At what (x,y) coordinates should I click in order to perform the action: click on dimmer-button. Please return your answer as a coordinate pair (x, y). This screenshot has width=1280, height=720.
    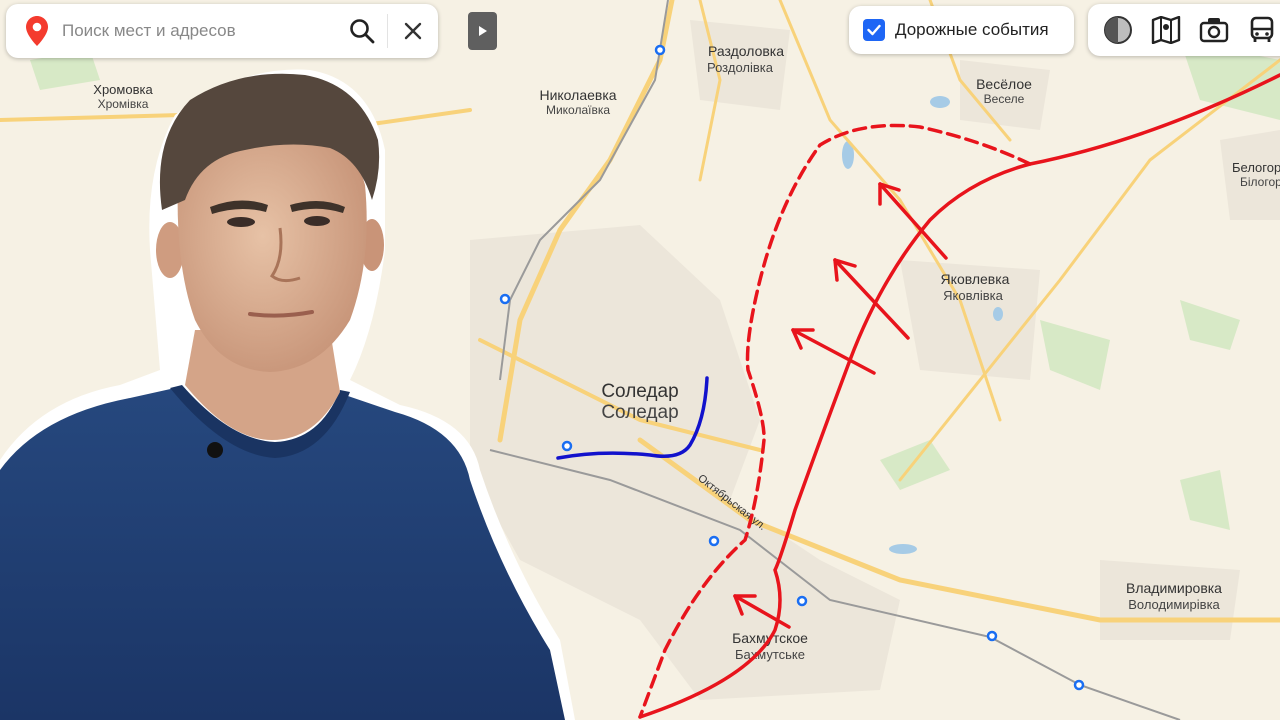
    Looking at the image, I should click on (1118, 30).